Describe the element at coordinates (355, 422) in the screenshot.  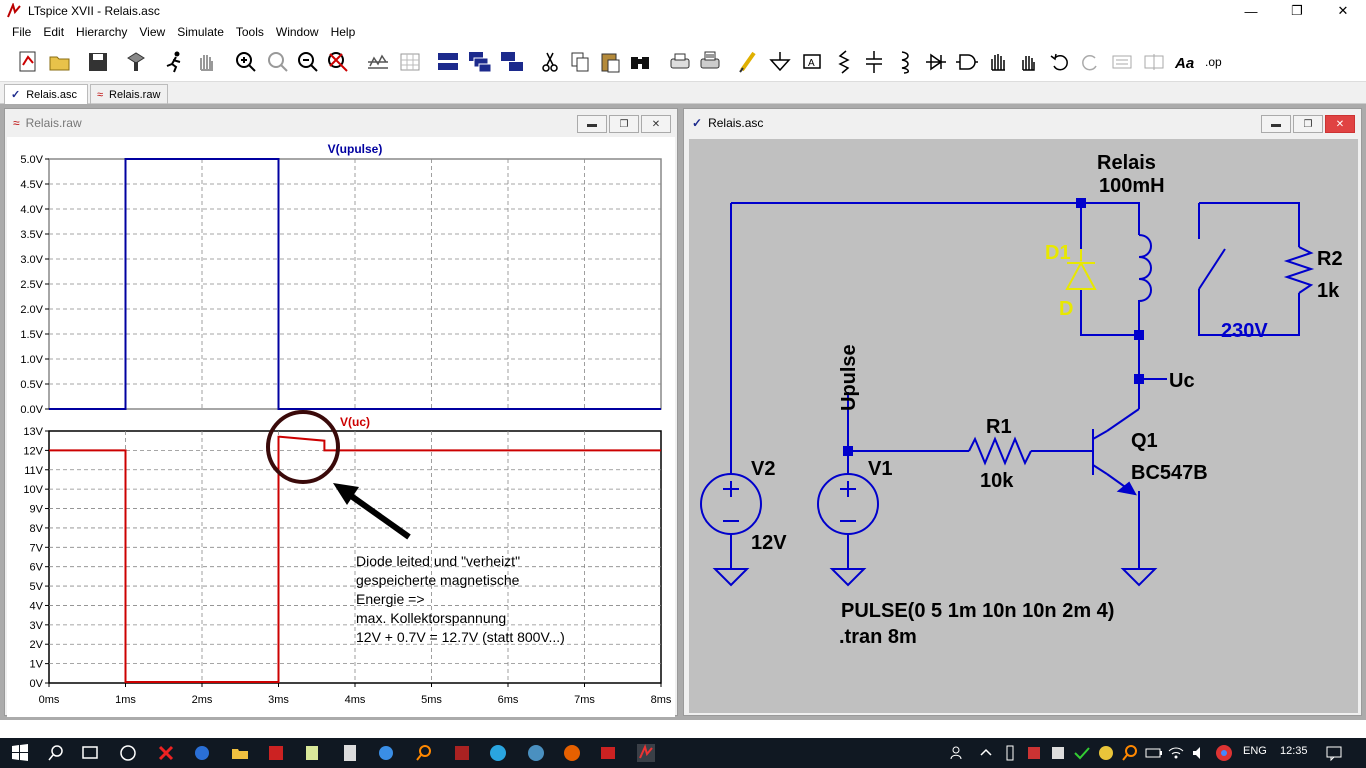
I see `bottom-trace-label: V(uc)` at that location.